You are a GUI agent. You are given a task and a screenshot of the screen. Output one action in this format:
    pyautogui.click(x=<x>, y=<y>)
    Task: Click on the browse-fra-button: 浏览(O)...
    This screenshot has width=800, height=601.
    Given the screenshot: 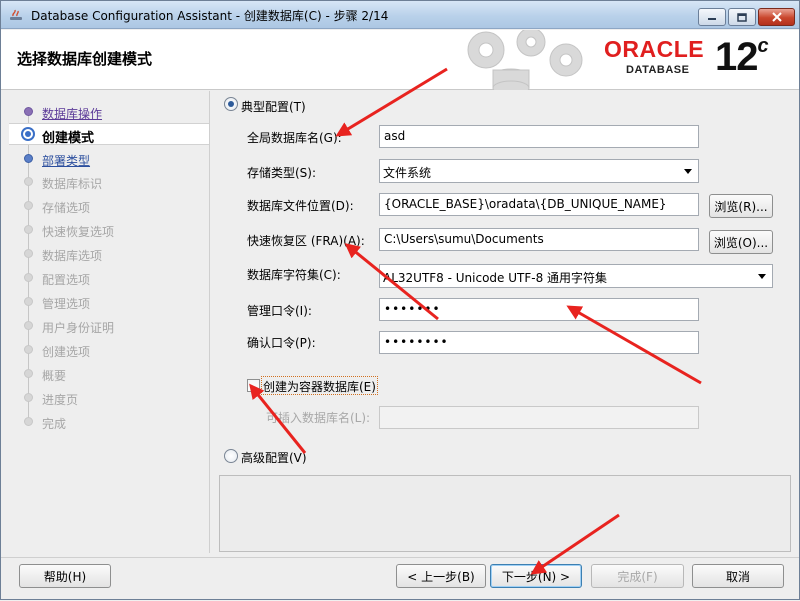 What is the action you would take?
    pyautogui.click(x=741, y=242)
    